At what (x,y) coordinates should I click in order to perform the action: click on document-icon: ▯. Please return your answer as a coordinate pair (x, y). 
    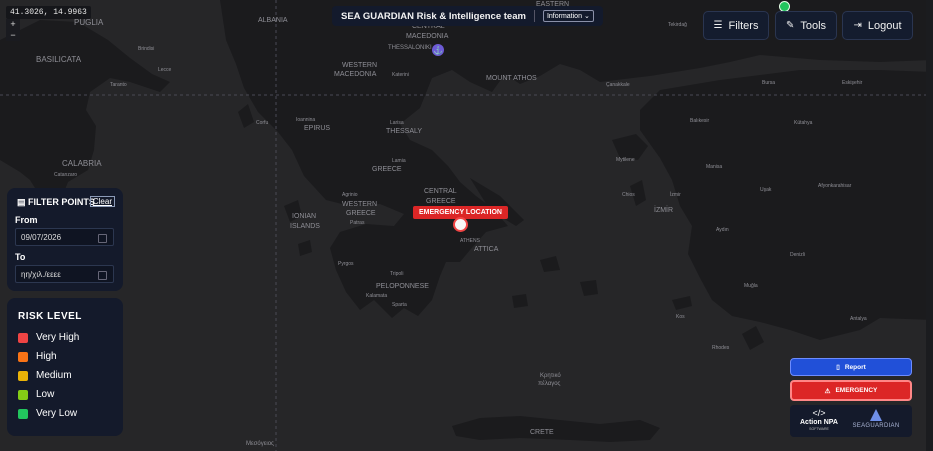
    Looking at the image, I should click on (838, 367).